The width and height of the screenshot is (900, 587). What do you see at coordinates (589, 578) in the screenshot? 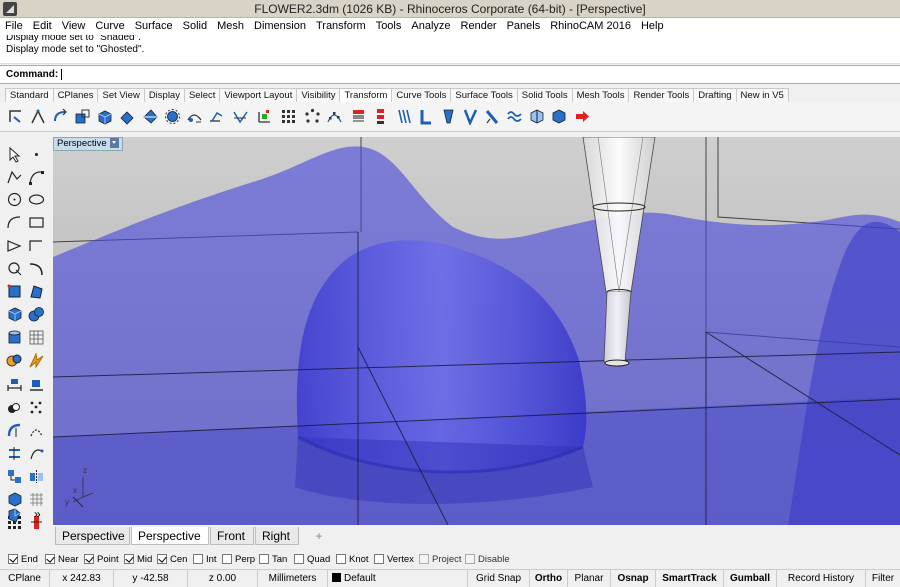
I see `planar-toggle: Planar` at bounding box center [589, 578].